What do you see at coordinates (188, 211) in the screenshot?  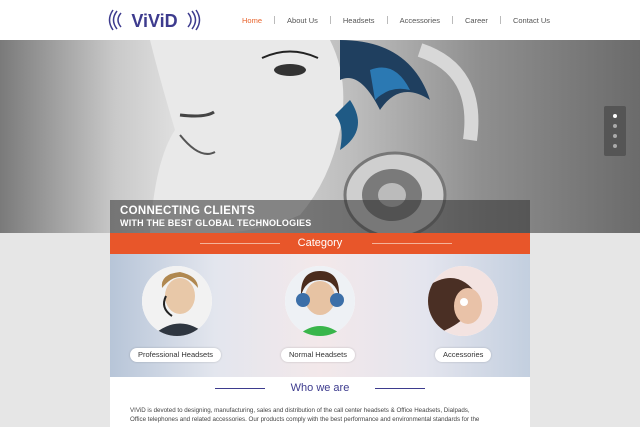 I see `hero-headline: CONNECTING CLIENTS` at bounding box center [188, 211].